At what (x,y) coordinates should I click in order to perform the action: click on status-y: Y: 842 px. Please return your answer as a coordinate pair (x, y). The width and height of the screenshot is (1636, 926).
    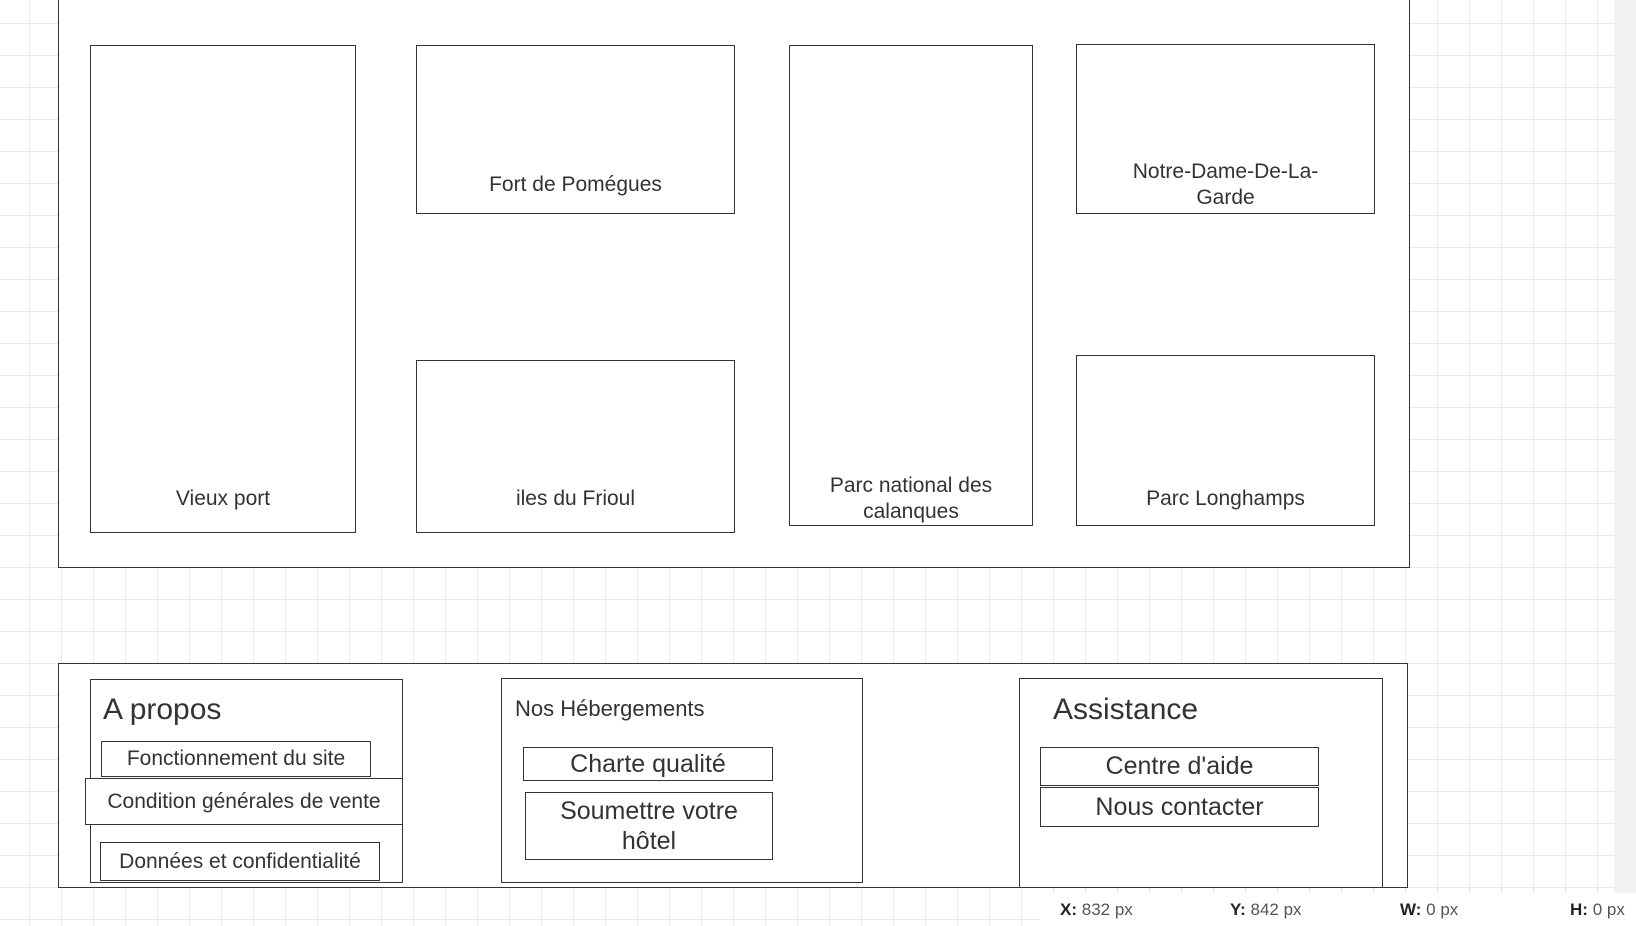
    Looking at the image, I should click on (1266, 910).